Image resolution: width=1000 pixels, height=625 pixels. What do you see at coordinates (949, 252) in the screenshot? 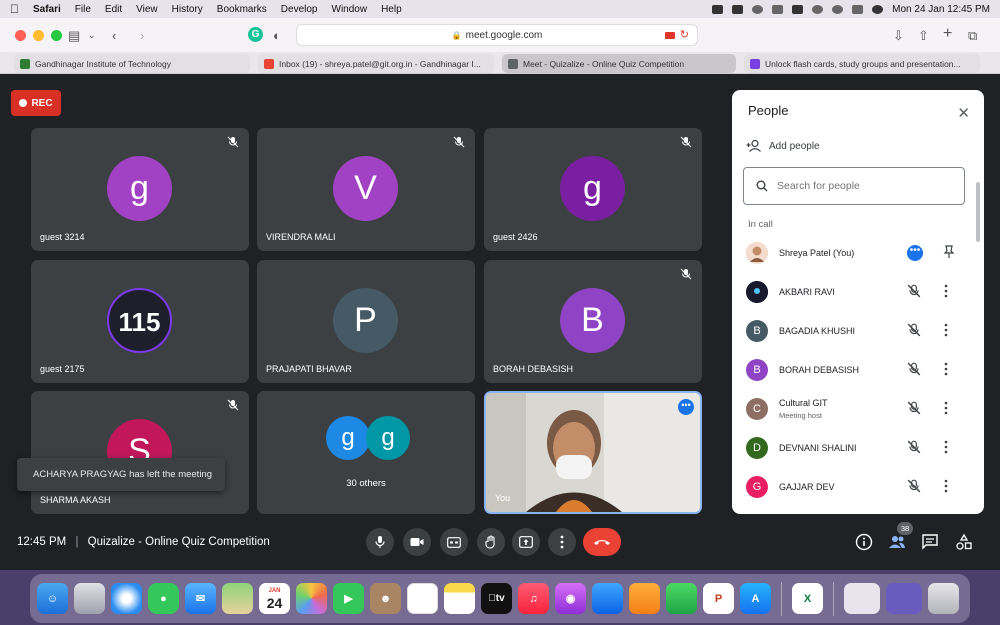
I see `pin-icon` at bounding box center [949, 252].